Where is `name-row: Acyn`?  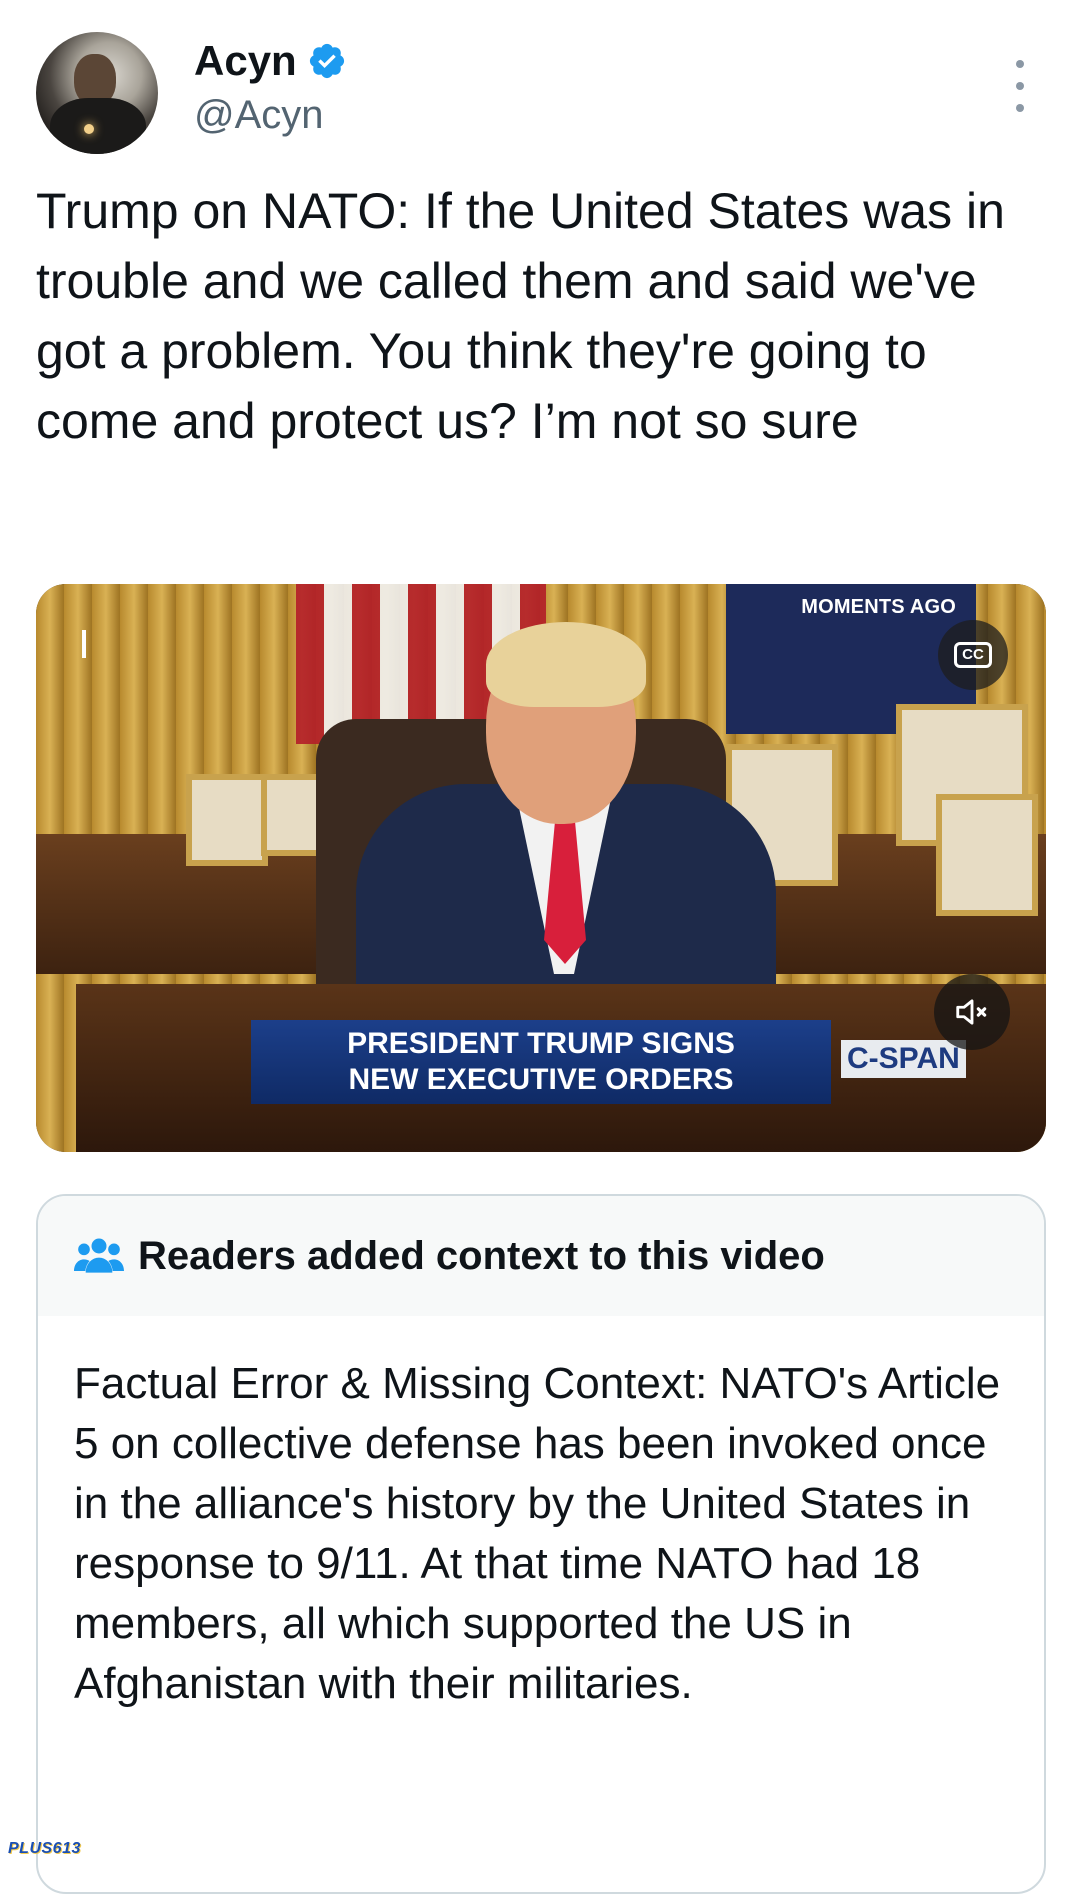
name-row: Acyn is located at coordinates (270, 61).